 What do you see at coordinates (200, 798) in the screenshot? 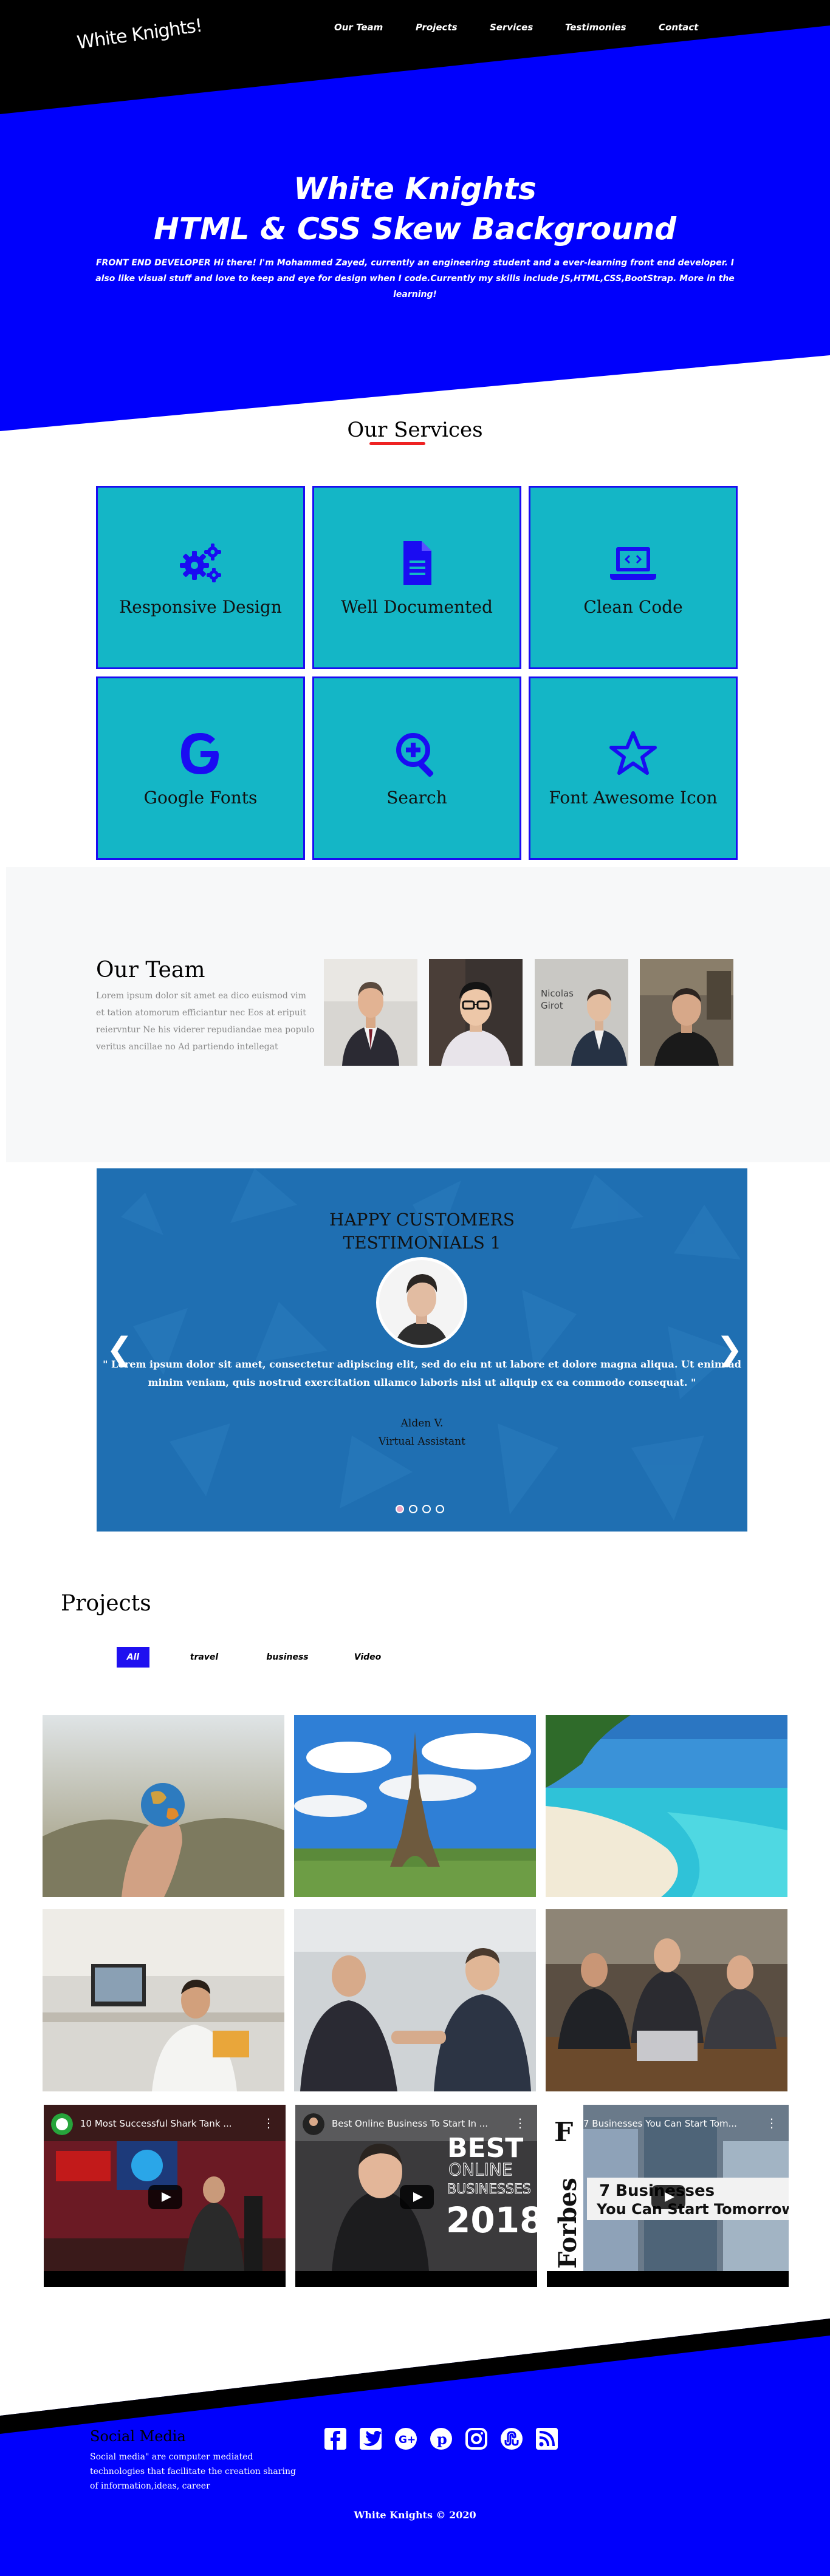
I see `service-label: Google Fonts` at bounding box center [200, 798].